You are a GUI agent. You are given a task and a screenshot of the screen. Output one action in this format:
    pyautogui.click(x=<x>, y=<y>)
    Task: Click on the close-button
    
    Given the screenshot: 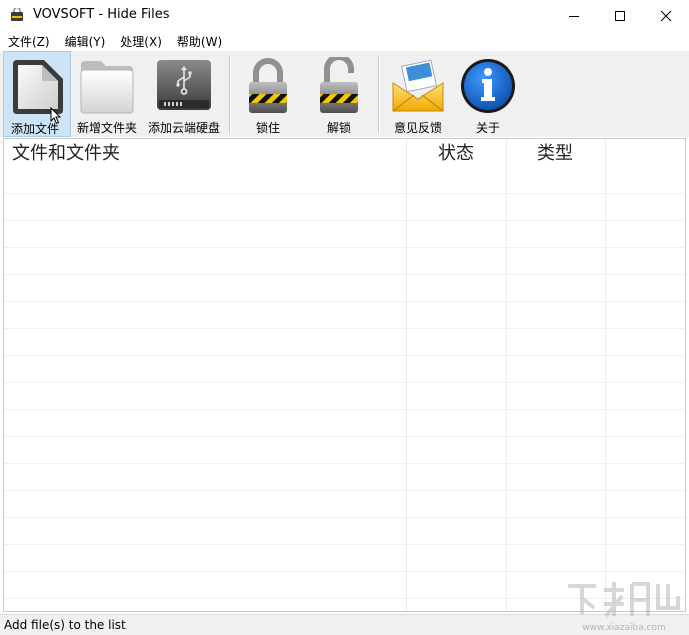 What is the action you would take?
    pyautogui.click(x=666, y=15)
    